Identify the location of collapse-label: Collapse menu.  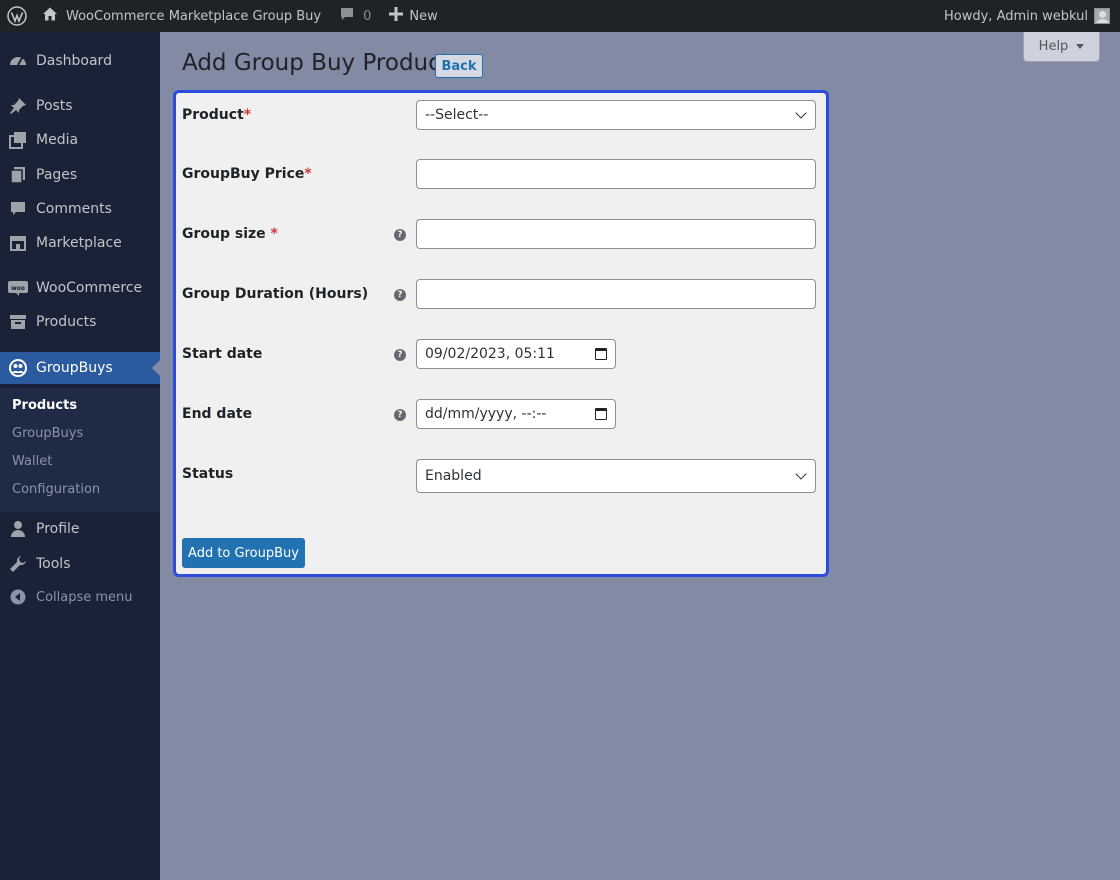
(84, 597).